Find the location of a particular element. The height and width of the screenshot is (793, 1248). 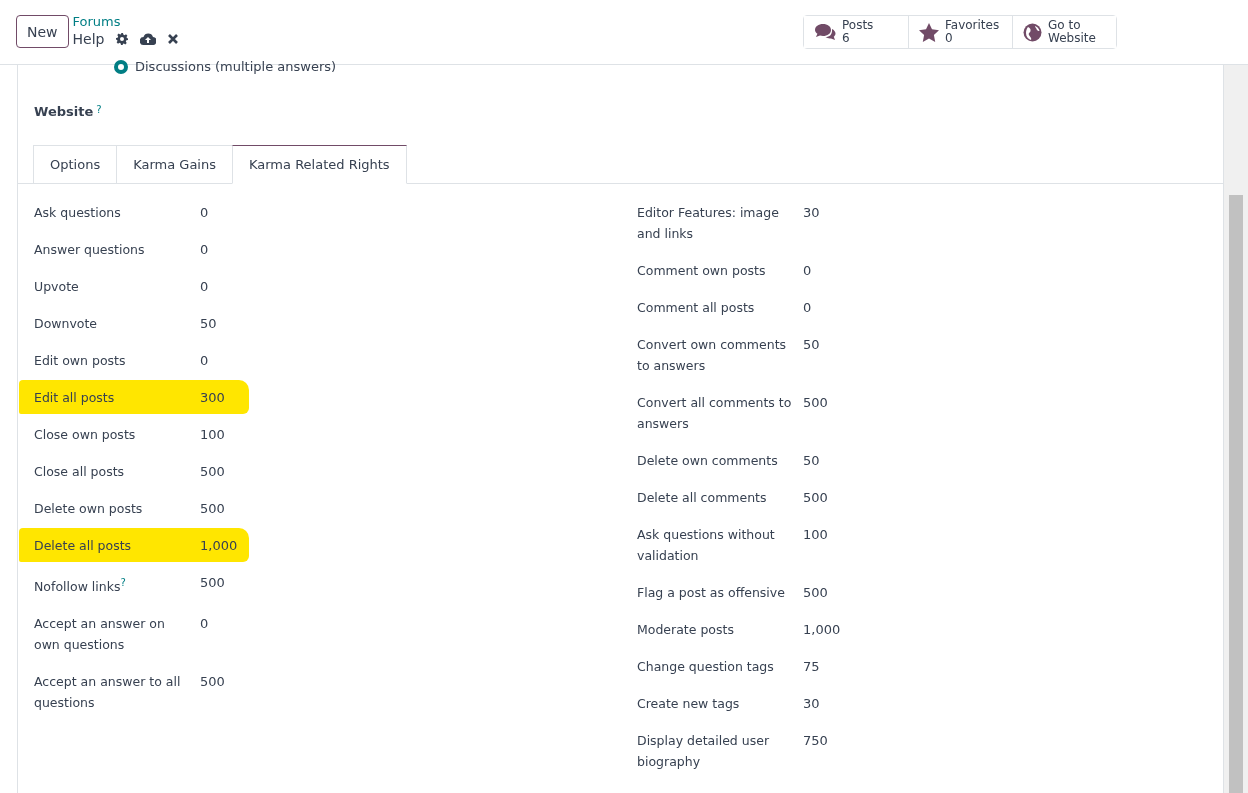

field-label: Close all posts is located at coordinates (80, 472).